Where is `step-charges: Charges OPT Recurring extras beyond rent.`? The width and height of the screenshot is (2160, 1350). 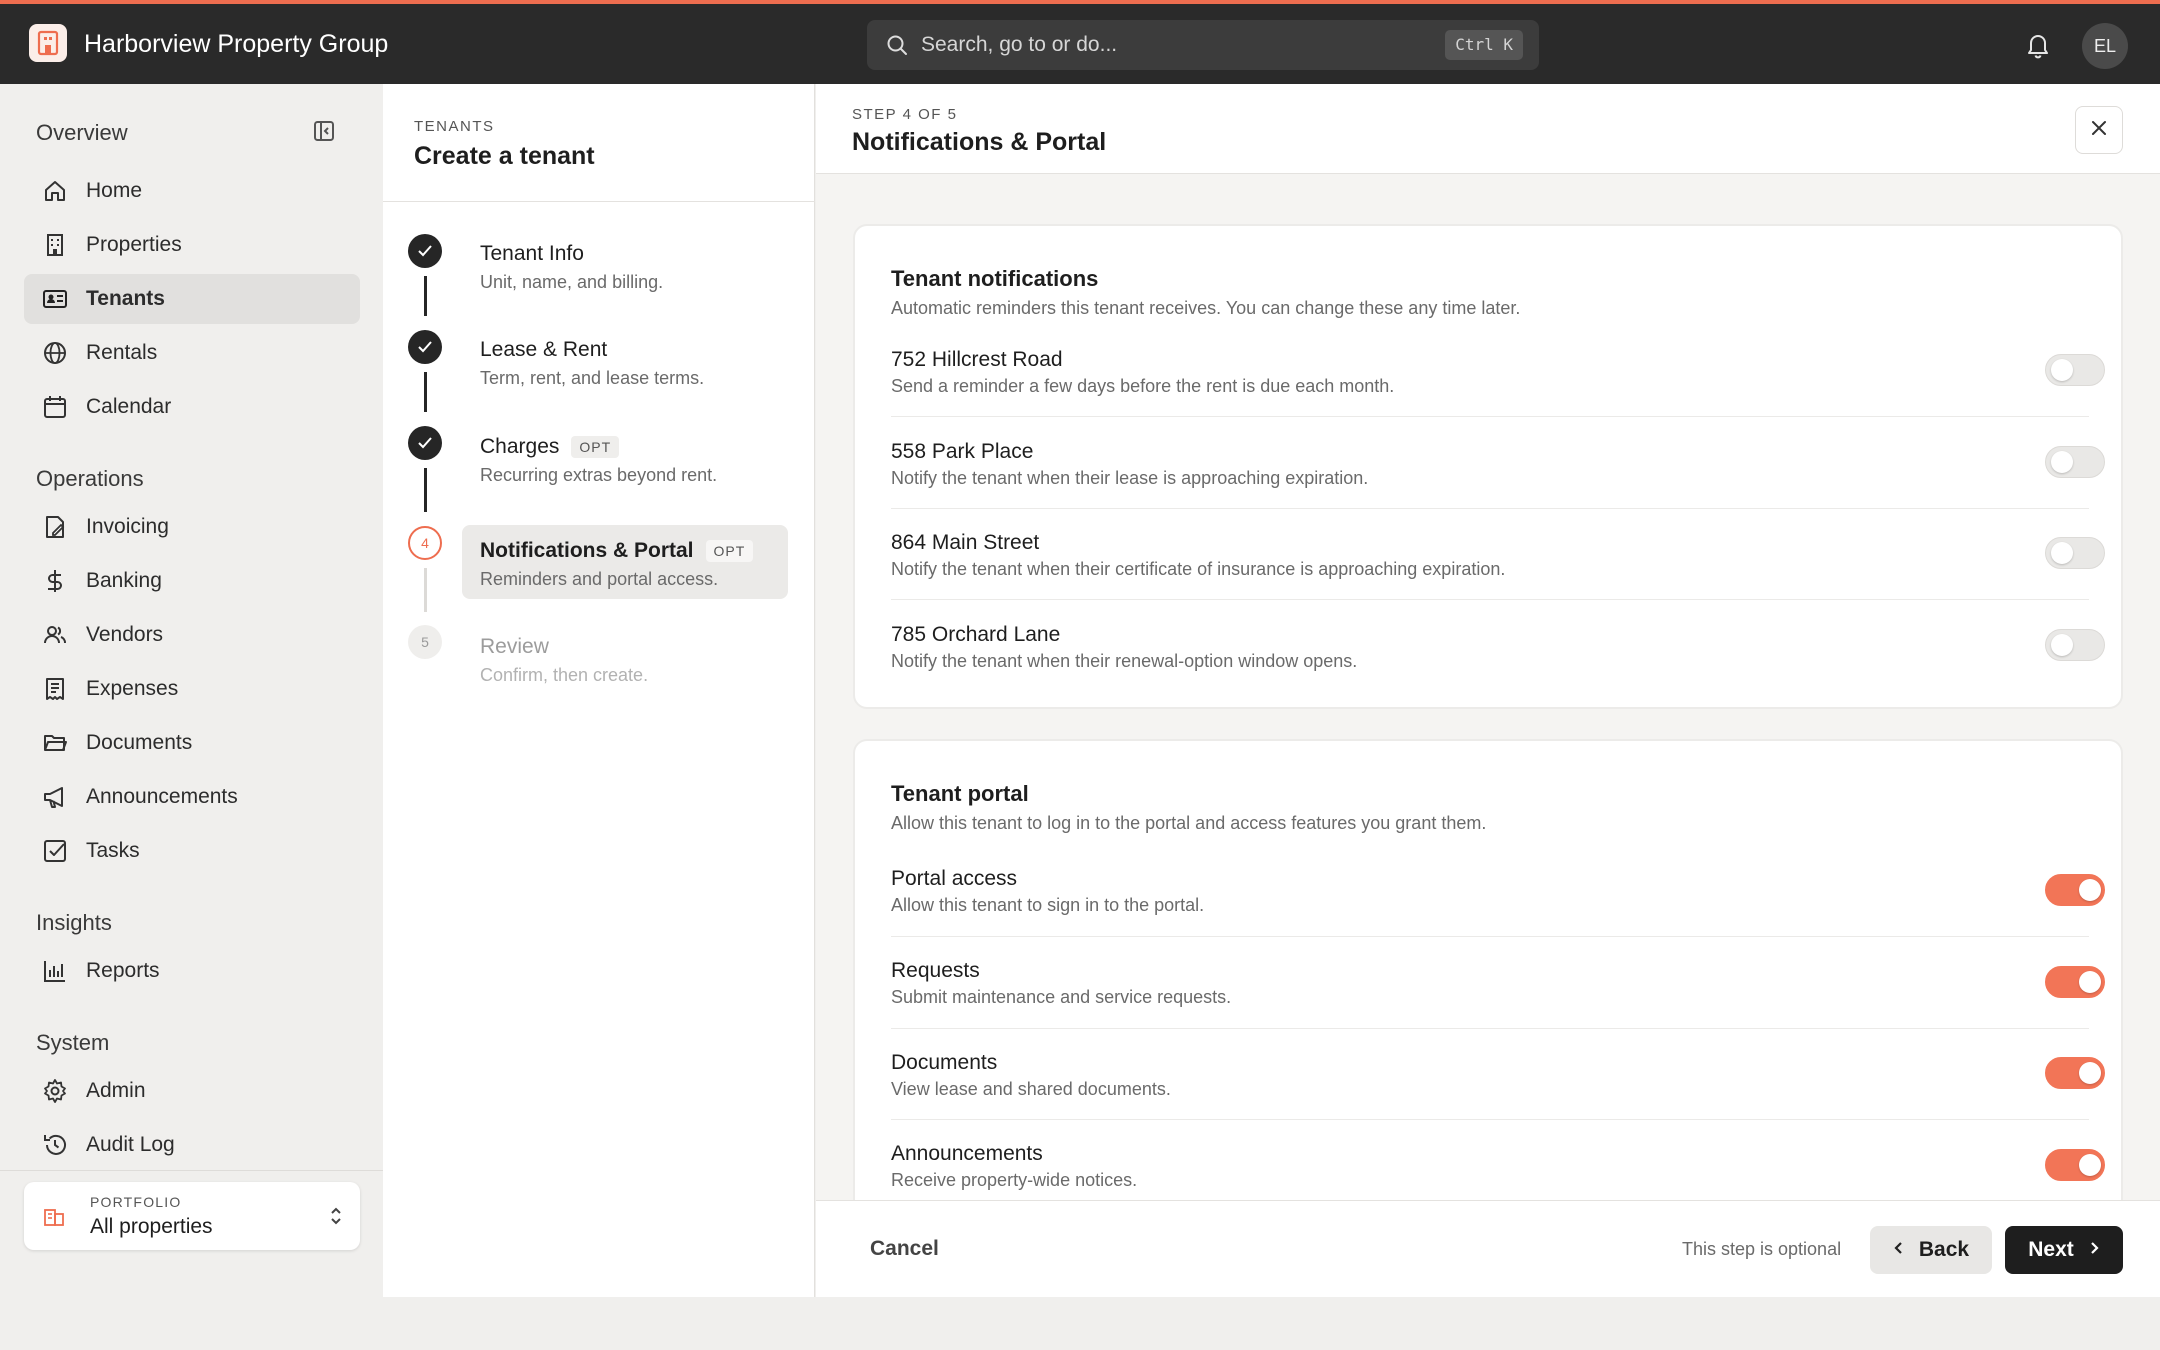
step-charges: Charges OPT Recurring extras beyond rent. is located at coordinates (625, 458).